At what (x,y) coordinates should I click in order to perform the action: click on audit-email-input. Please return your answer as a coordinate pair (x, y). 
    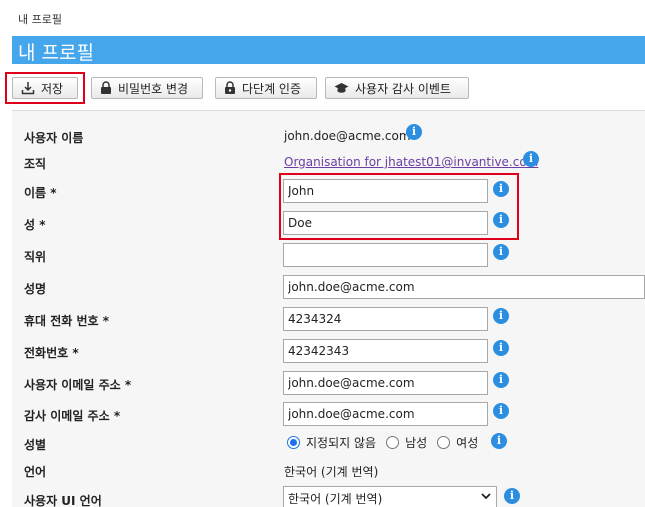
    Looking at the image, I should click on (385, 414).